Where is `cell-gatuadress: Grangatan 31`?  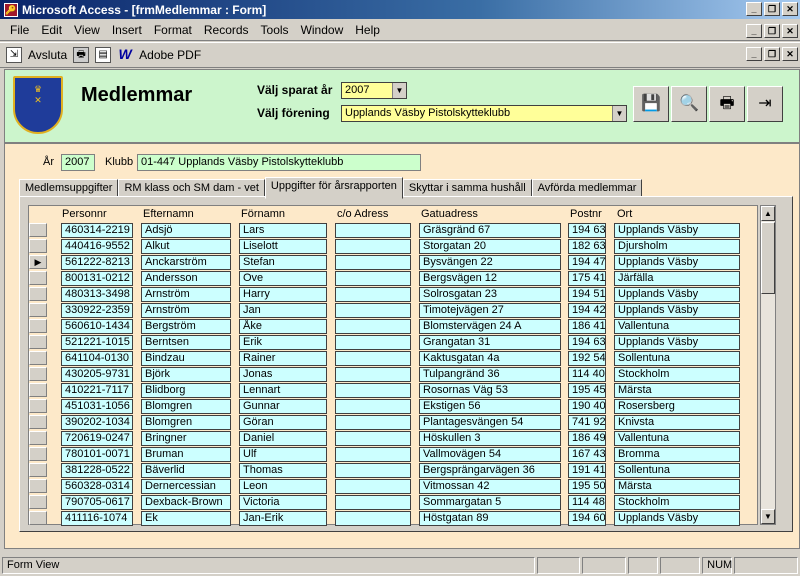 cell-gatuadress: Grangatan 31 is located at coordinates (490, 342).